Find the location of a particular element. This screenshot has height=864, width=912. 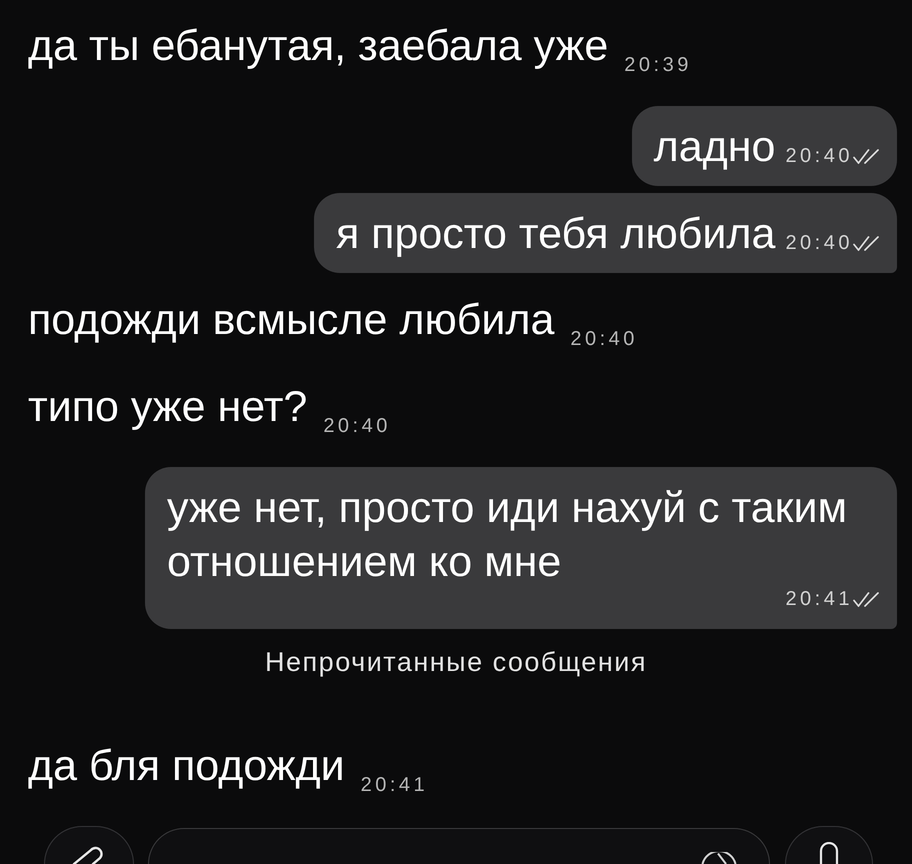

message-text: уже нет, просто иди нахуй с таким отношением ко мне is located at coordinates (507, 535).